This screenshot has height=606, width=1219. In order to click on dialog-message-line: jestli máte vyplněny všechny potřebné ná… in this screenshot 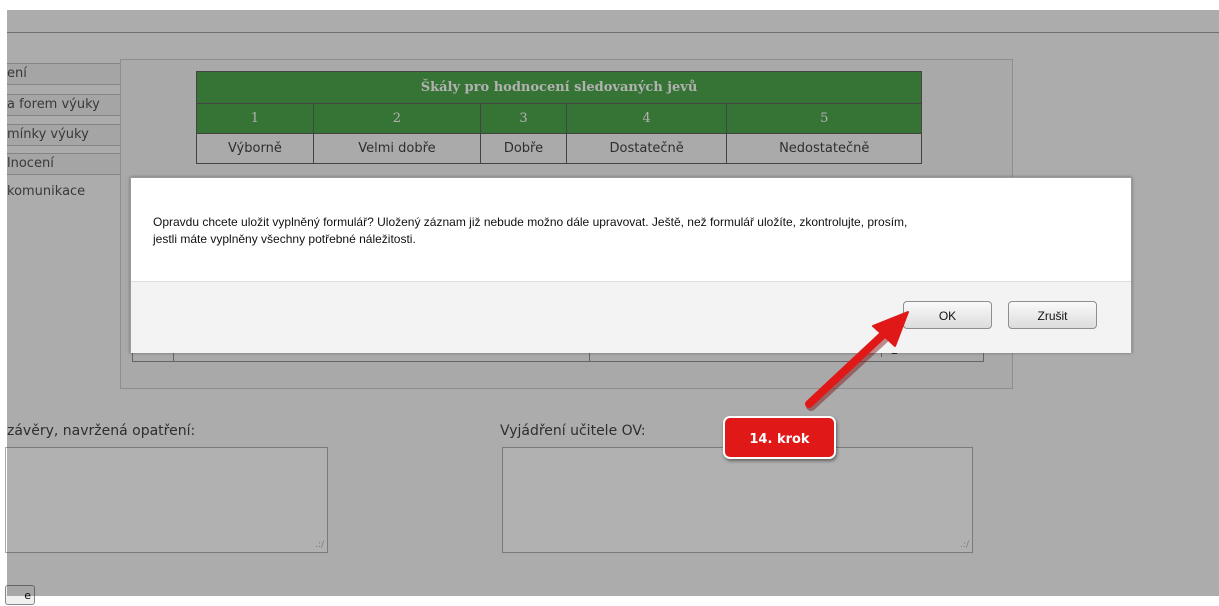, I will do `click(284, 239)`.